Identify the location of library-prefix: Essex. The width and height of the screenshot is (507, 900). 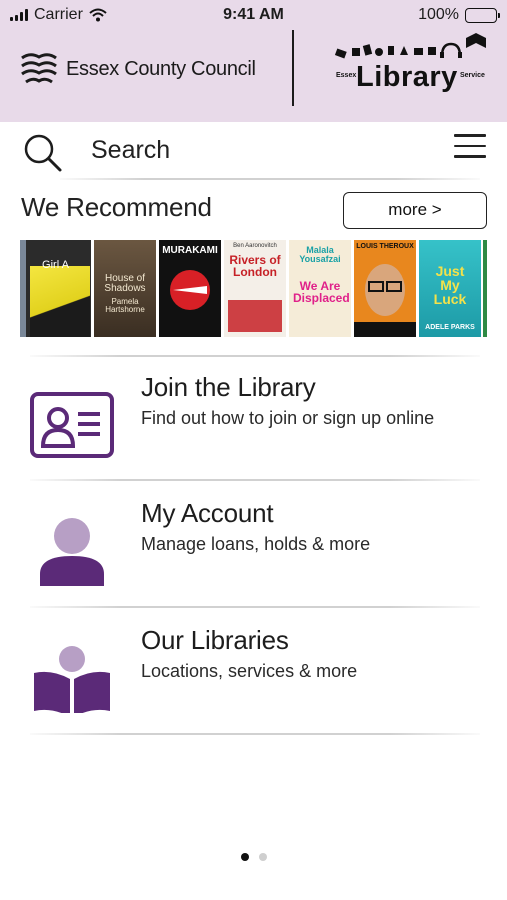
(346, 75).